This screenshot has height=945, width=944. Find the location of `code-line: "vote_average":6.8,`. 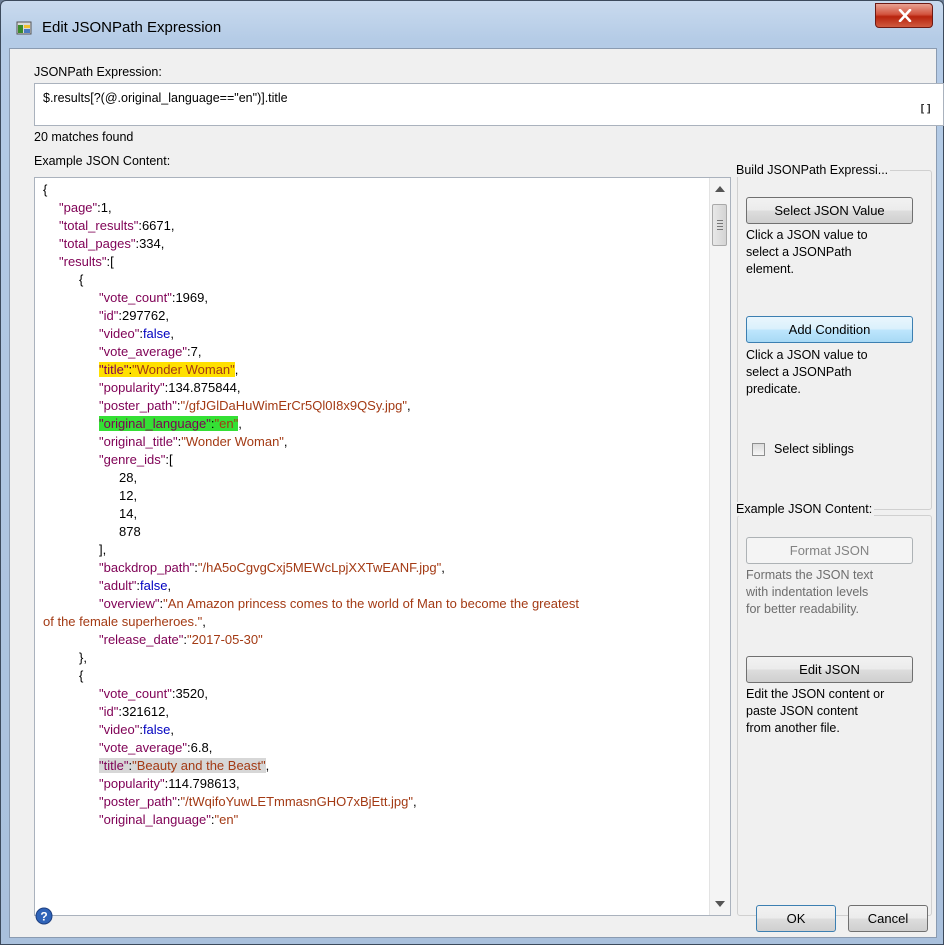

code-line: "vote_average":6.8, is located at coordinates (371, 748).